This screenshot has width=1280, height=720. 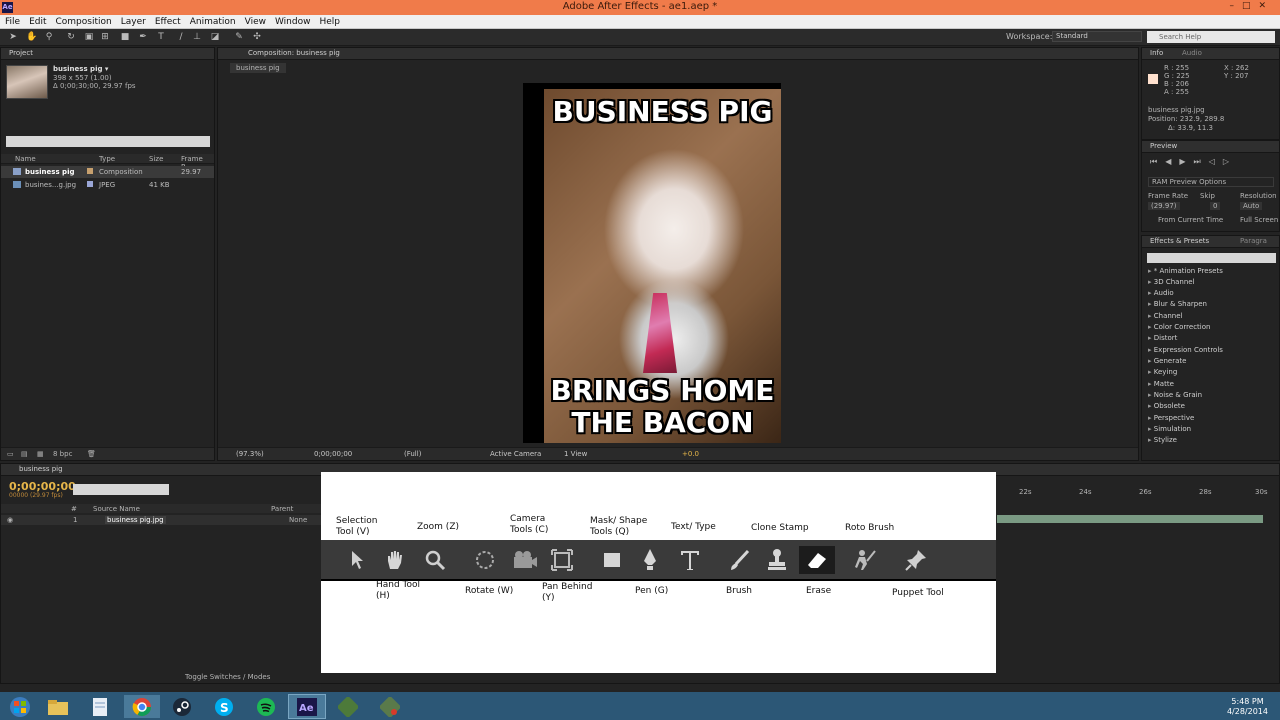 I want to click on delete-icon: 🗑, so click(x=91, y=454).